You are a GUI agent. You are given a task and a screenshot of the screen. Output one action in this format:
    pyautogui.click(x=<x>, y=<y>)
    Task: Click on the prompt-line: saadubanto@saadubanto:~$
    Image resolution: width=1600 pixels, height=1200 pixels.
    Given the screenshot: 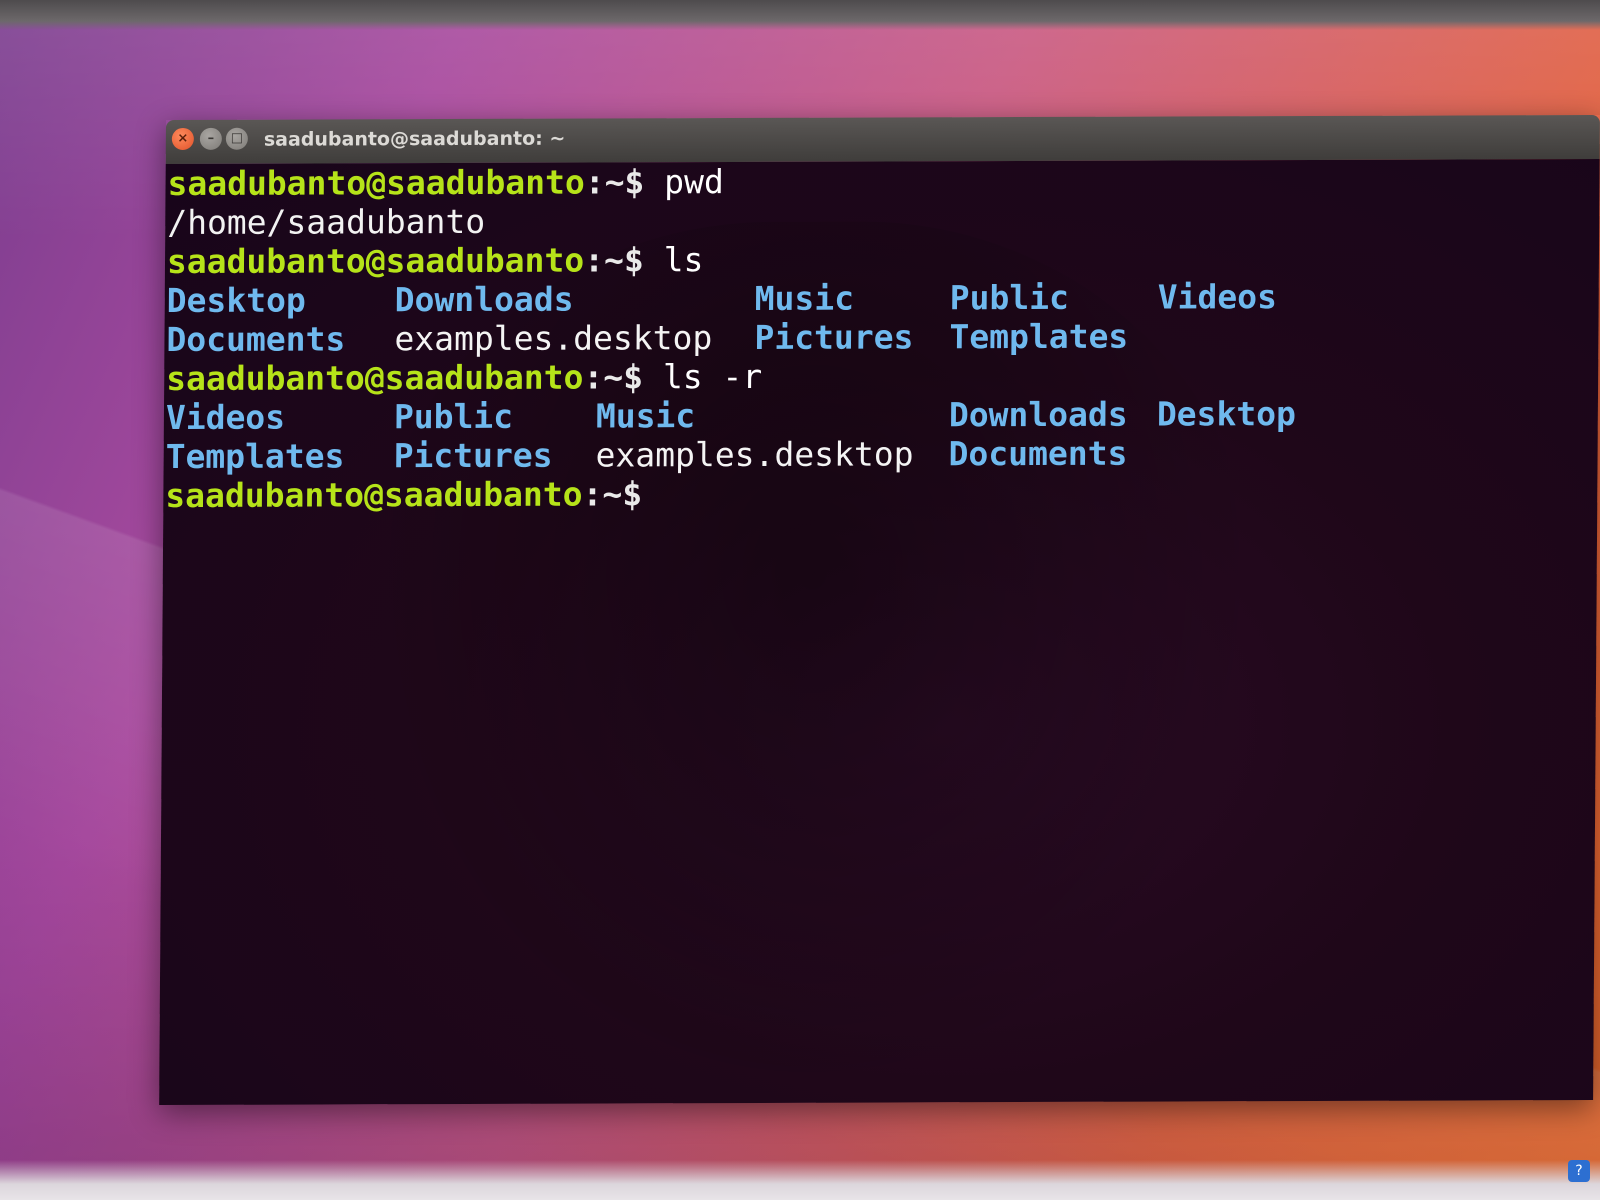 What is the action you would take?
    pyautogui.click(x=881, y=493)
    